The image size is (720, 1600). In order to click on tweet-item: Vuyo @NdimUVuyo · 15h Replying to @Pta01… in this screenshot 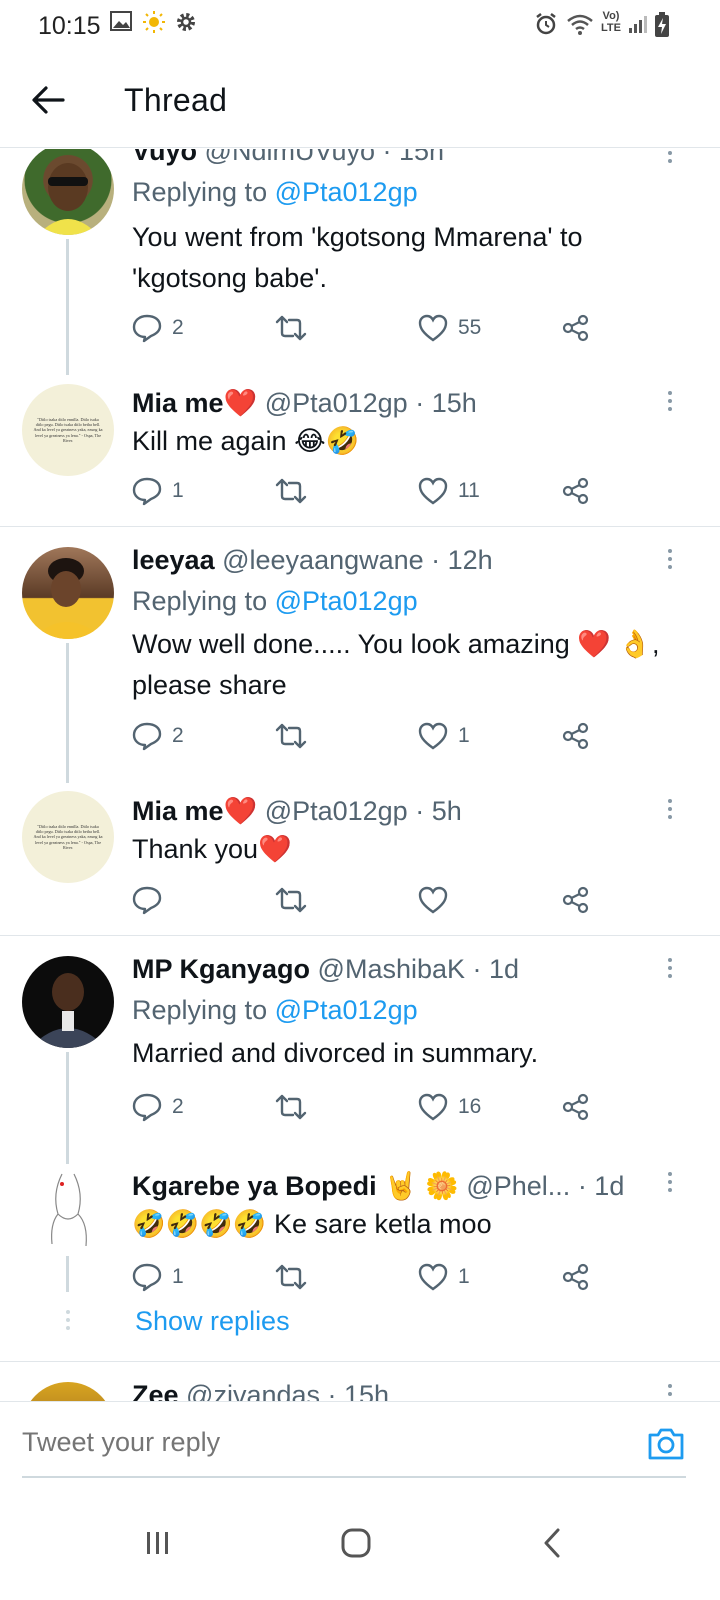, I will do `click(360, 264)`.